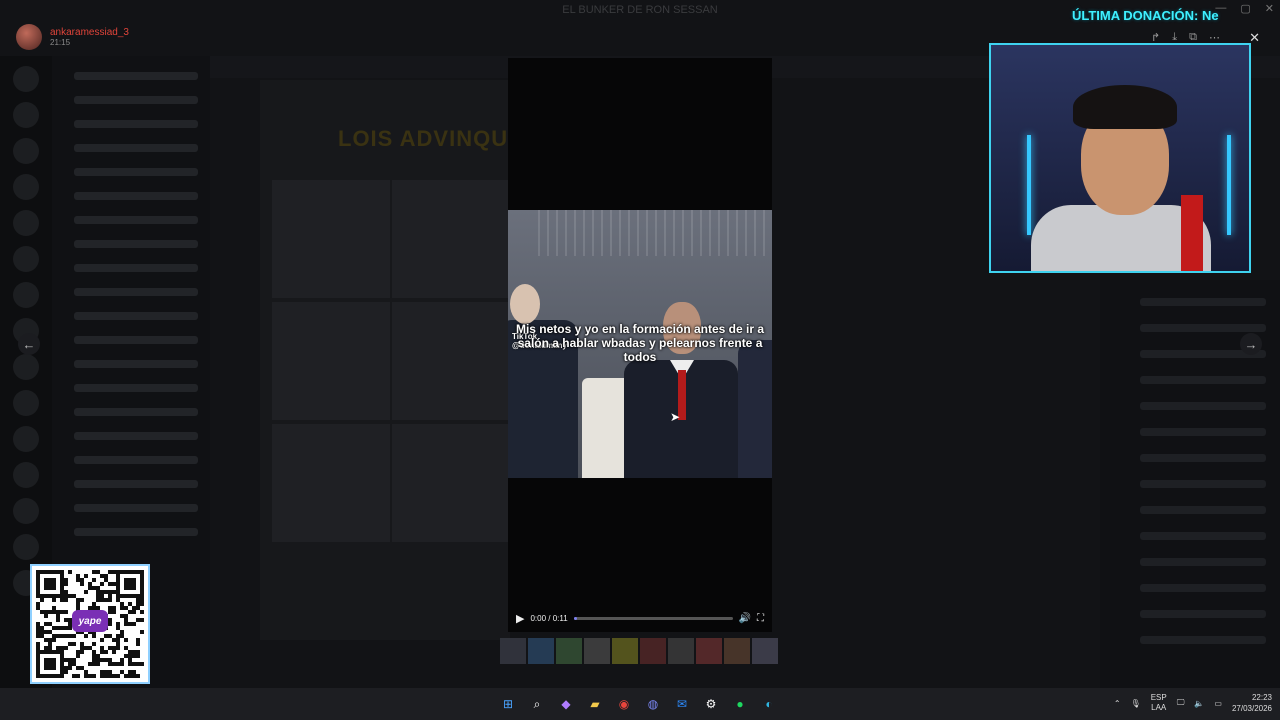 The height and width of the screenshot is (720, 1280). What do you see at coordinates (1136, 703) in the screenshot?
I see `microphone-icon: 🎙` at bounding box center [1136, 703].